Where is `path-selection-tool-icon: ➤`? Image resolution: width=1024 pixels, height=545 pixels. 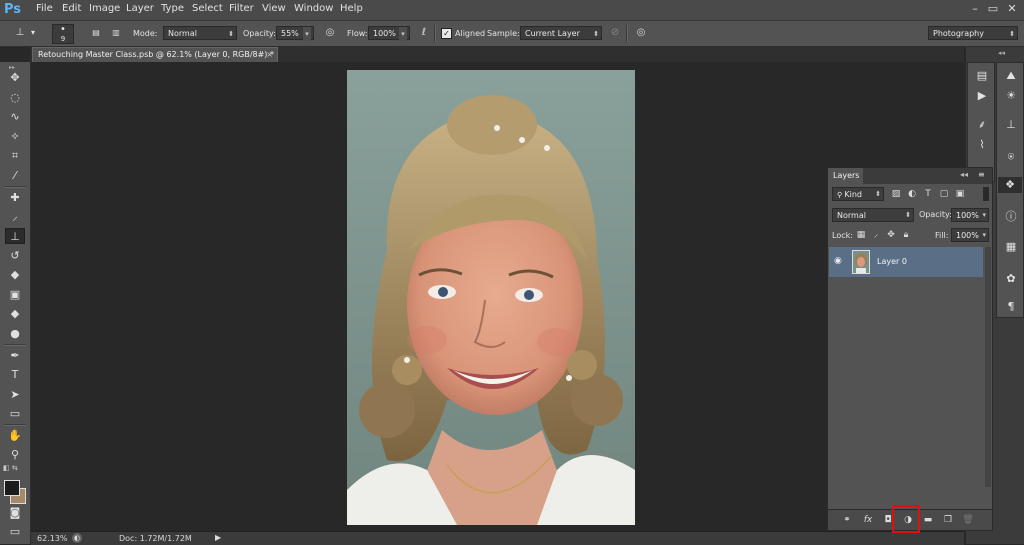 path-selection-tool-icon: ➤ is located at coordinates (15, 395).